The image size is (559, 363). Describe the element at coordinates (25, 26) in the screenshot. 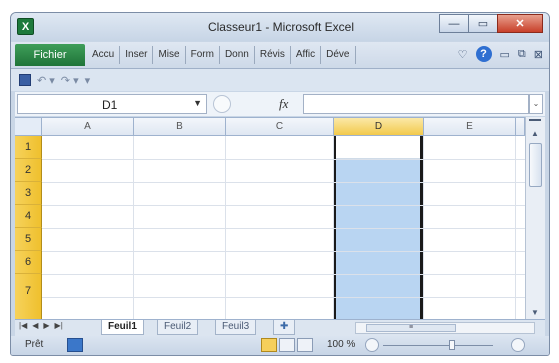

I see `excel-app-icon: X` at that location.